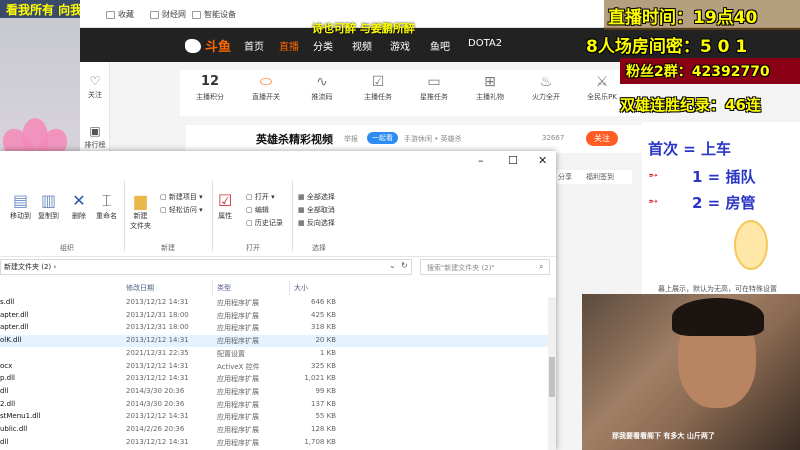 Image resolution: width=800 pixels, height=450 pixels. I want to click on heart-icon: ♡, so click(95, 81).